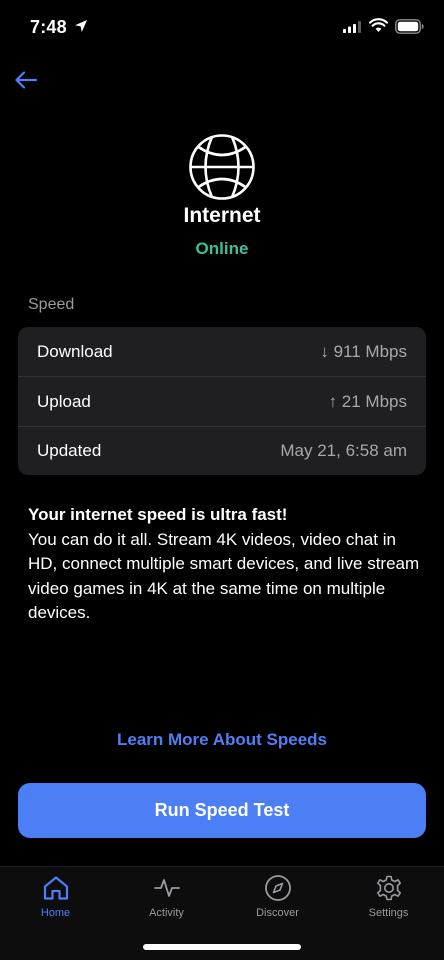  I want to click on back-button, so click(26, 80).